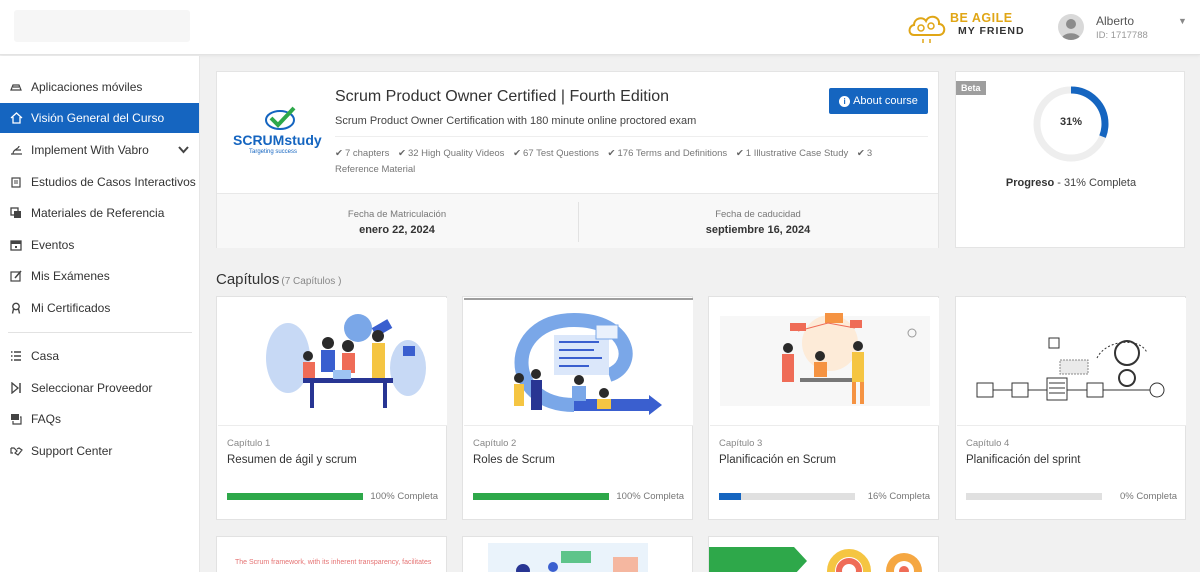 This screenshot has height=572, width=1200. I want to click on copy-icon, so click(16, 213).